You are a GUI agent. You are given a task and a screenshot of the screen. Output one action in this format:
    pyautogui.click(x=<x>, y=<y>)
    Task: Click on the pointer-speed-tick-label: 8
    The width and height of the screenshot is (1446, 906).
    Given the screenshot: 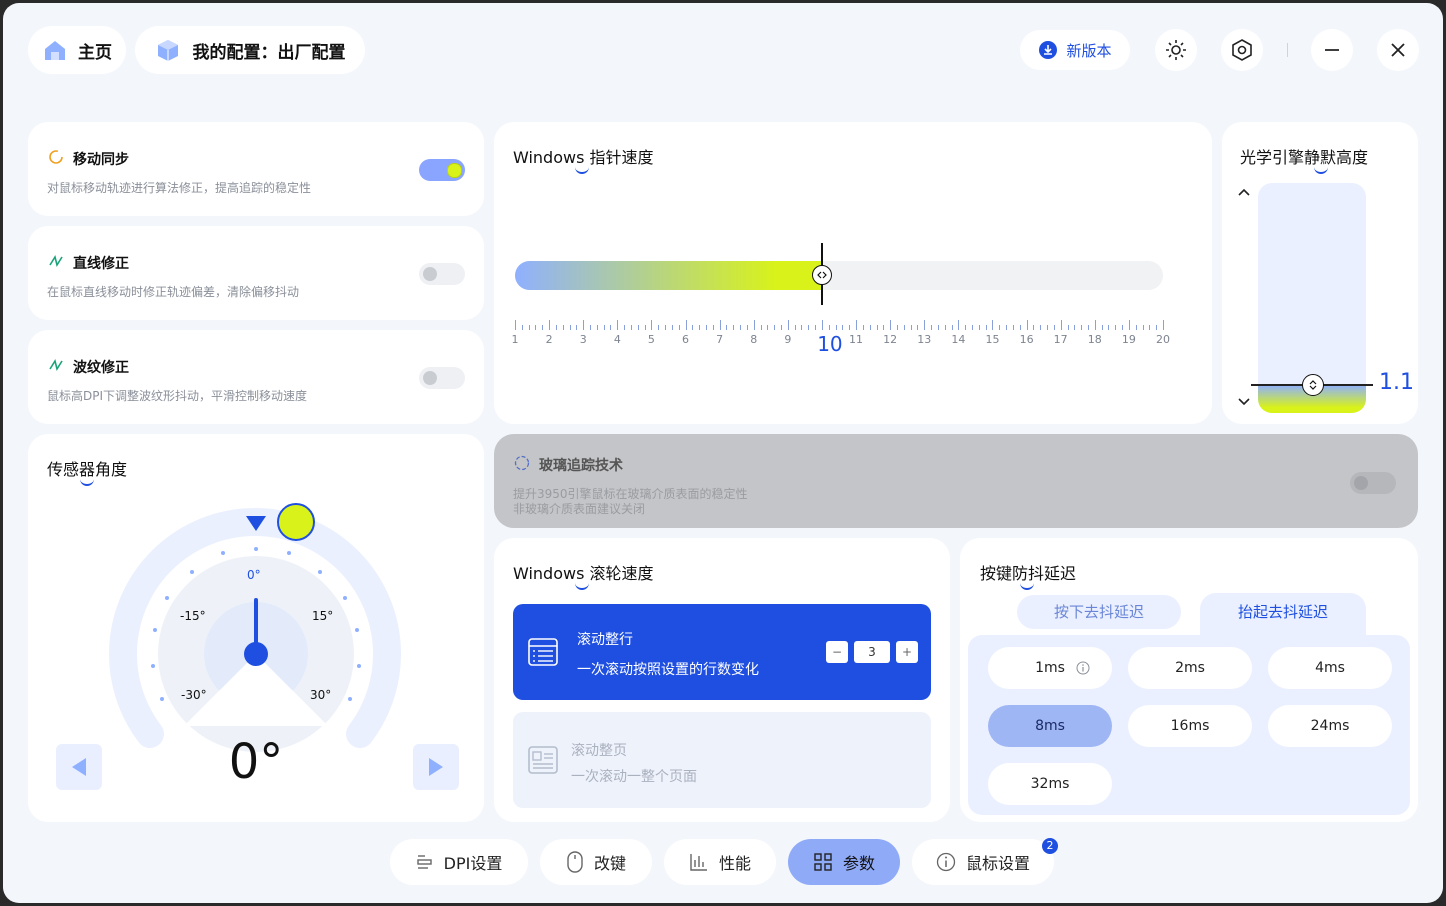 What is the action you would take?
    pyautogui.click(x=754, y=339)
    